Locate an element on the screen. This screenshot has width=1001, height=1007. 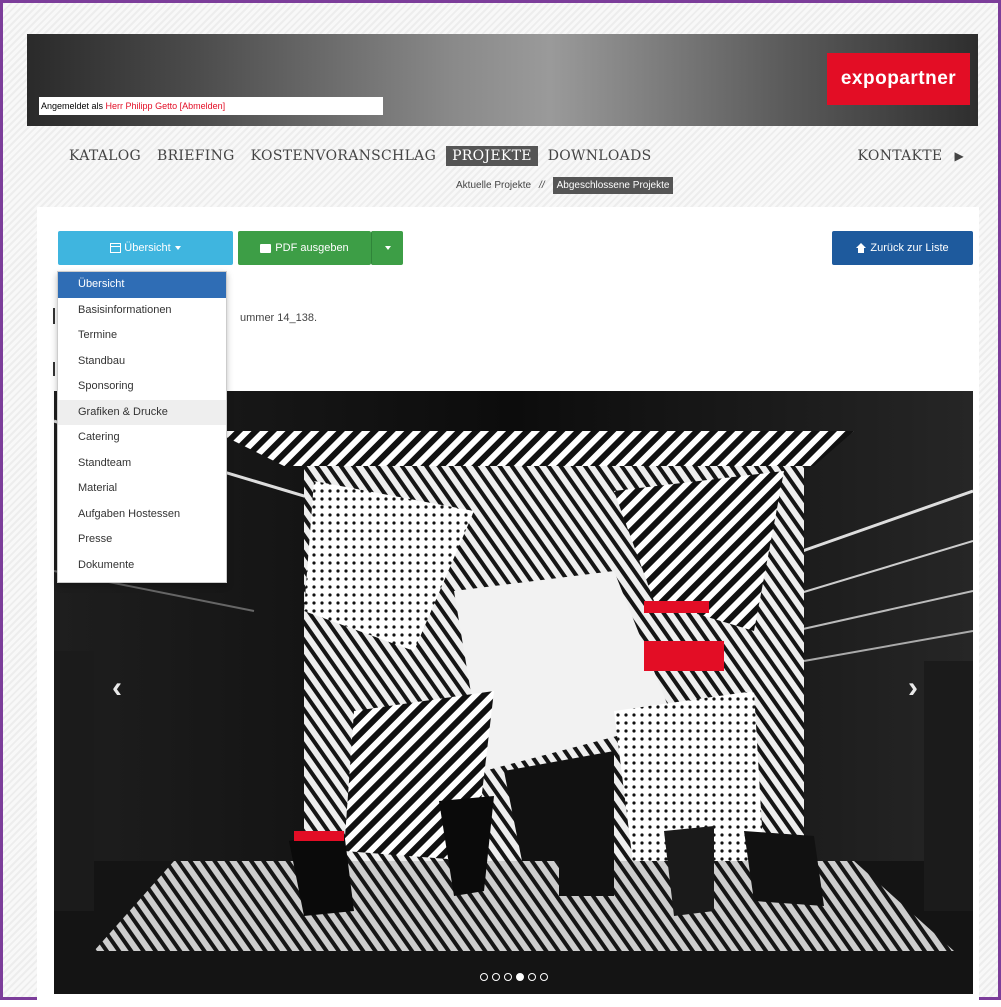
logout-link: [Abmelden] is located at coordinates (203, 106).